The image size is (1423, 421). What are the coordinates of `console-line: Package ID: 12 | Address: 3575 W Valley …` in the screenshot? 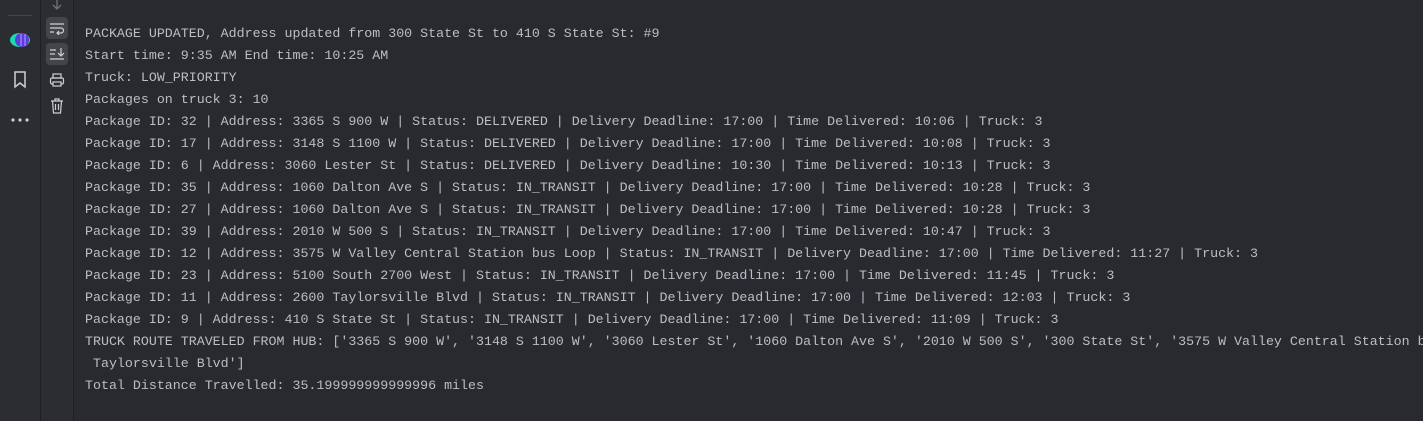 It's located at (671, 253).